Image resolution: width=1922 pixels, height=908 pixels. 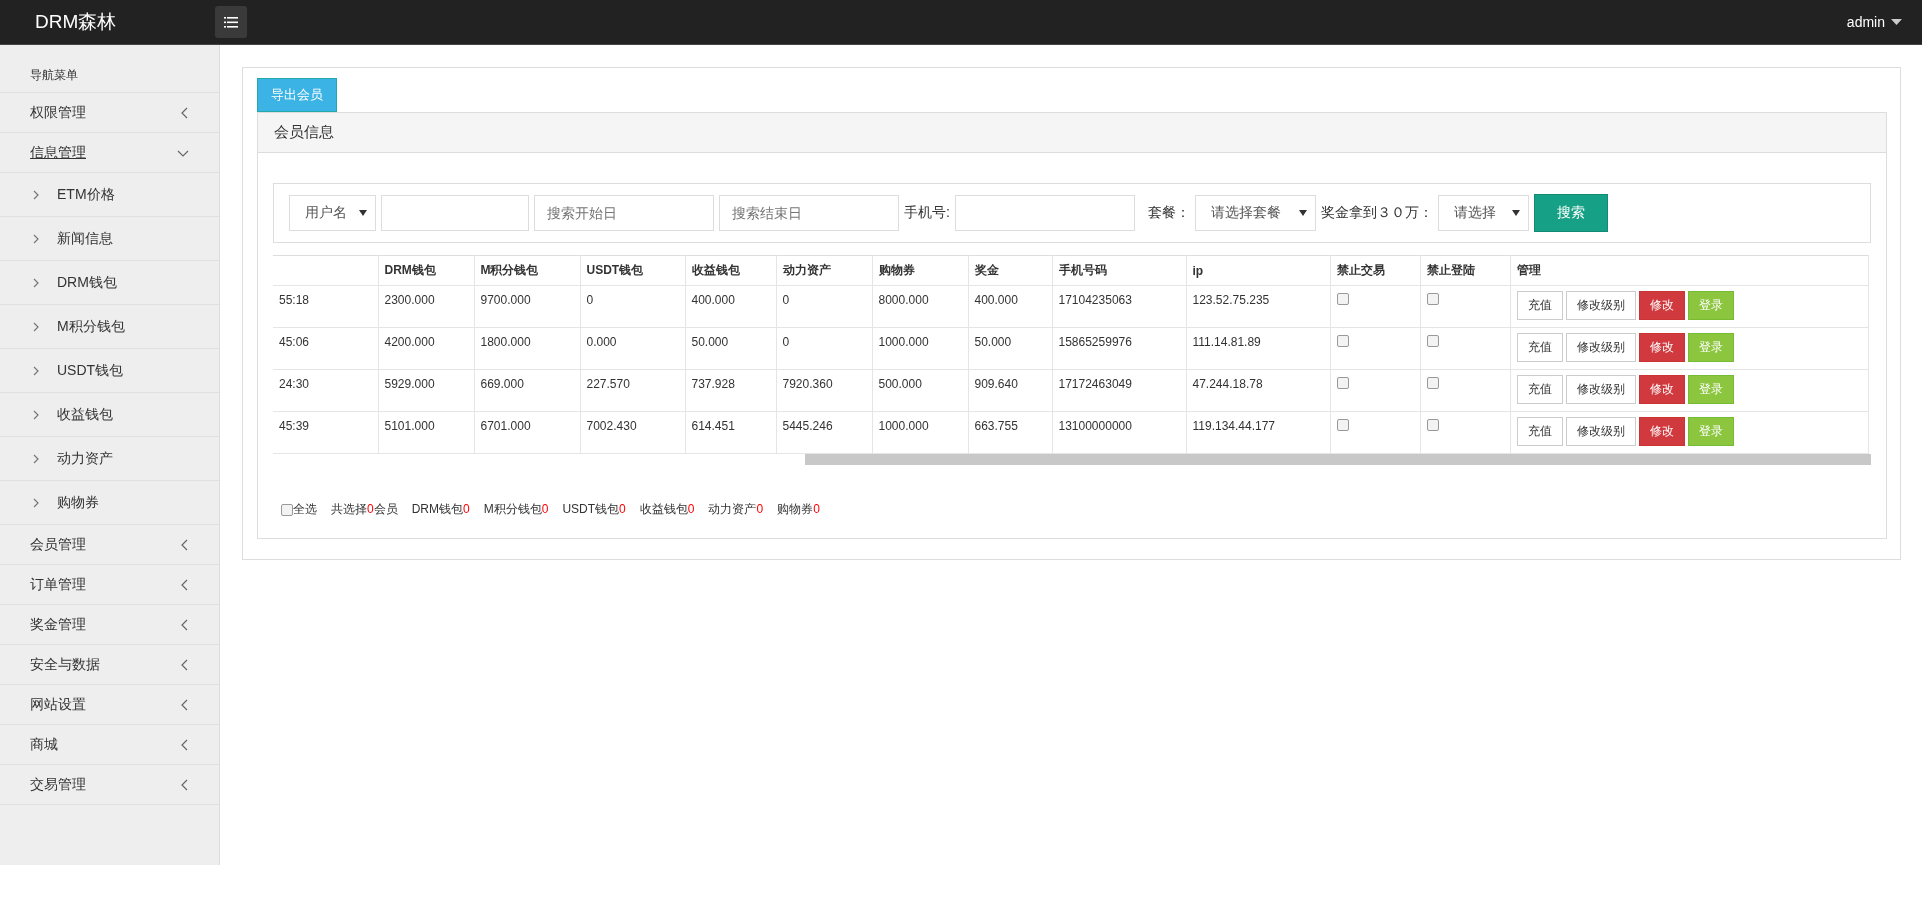 I want to click on sidebar-item: 奖金管理, so click(x=109, y=625).